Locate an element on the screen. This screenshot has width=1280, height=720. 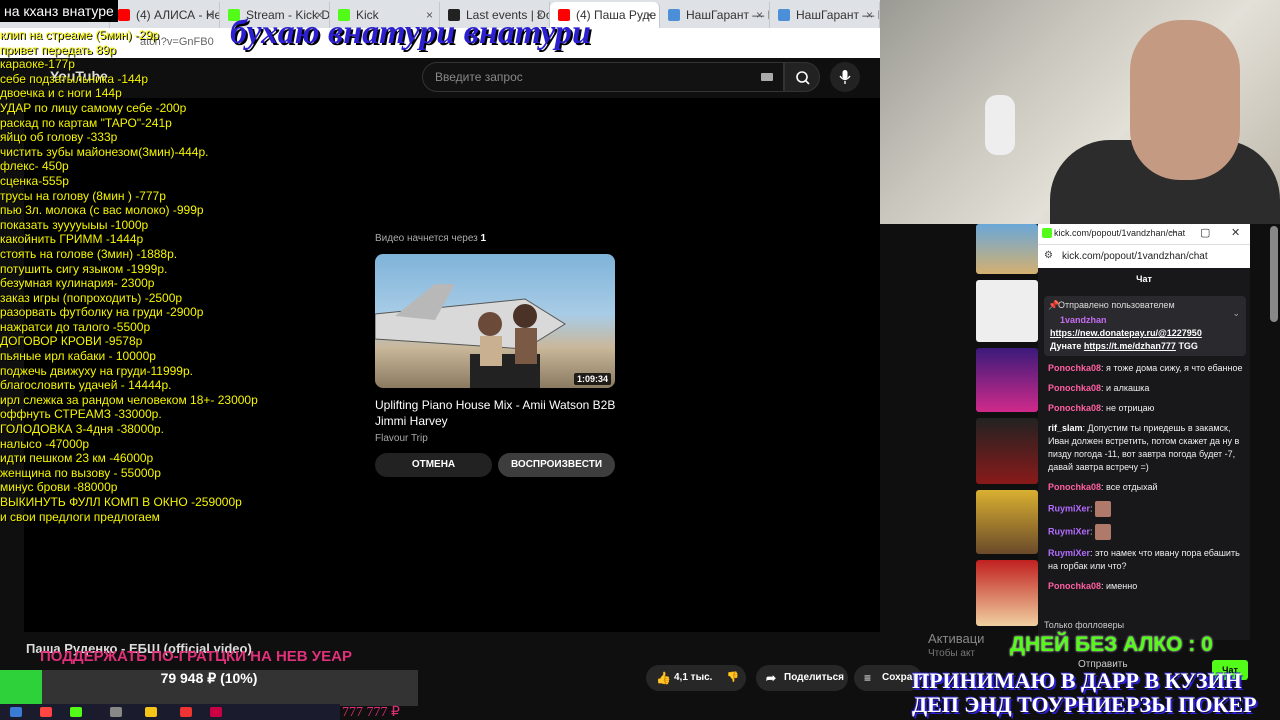
browser-tab: НашГарант — Р2× is located at coordinates (715, 15).